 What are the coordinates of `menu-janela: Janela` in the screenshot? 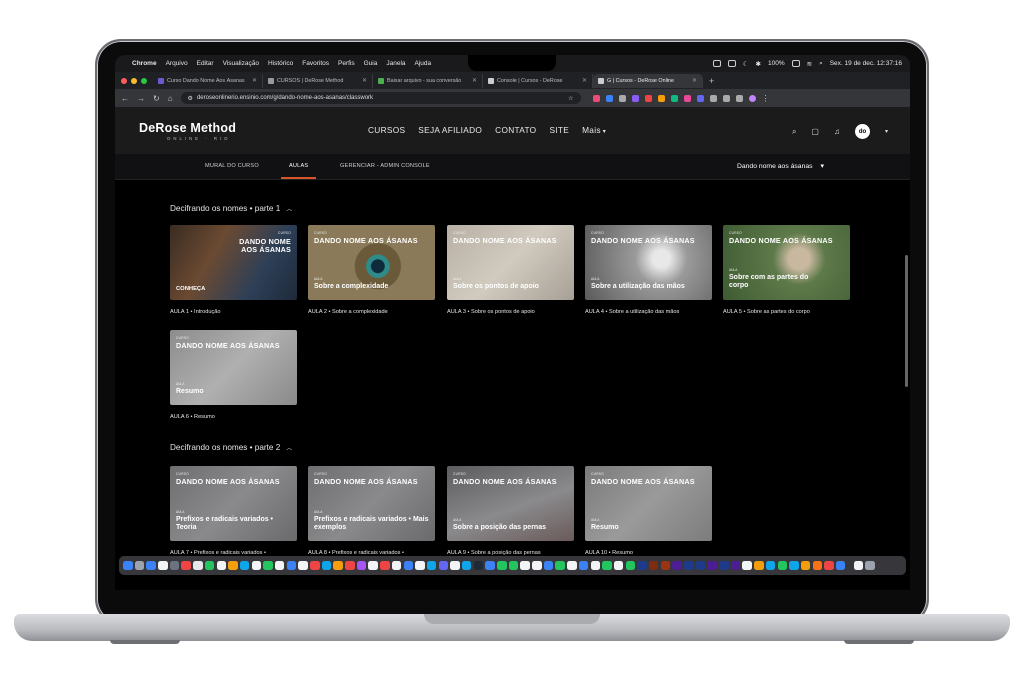 It's located at (395, 63).